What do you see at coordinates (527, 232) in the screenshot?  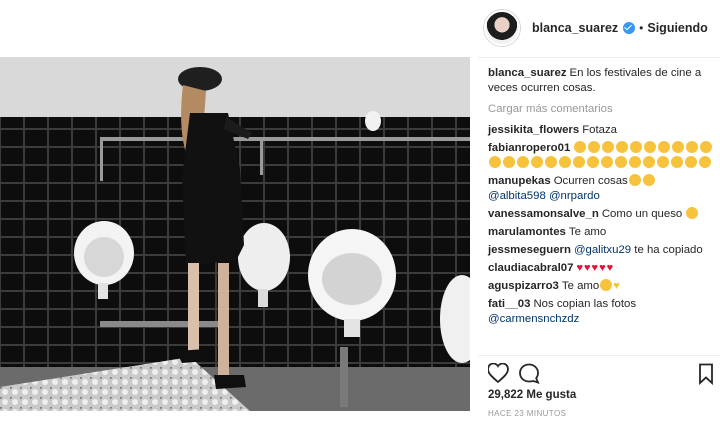 I see `comment-username: marulamontes` at bounding box center [527, 232].